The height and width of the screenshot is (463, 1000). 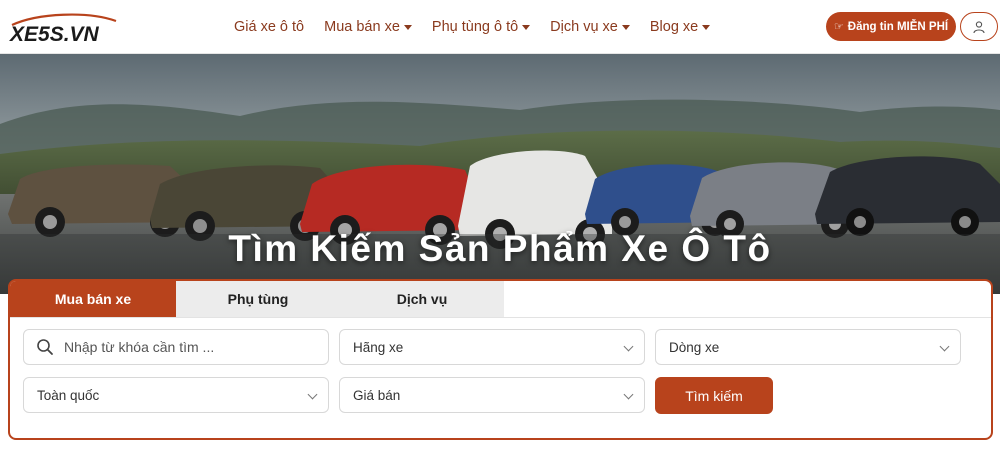 I want to click on logo-text: XE5S.VN, so click(x=54, y=34).